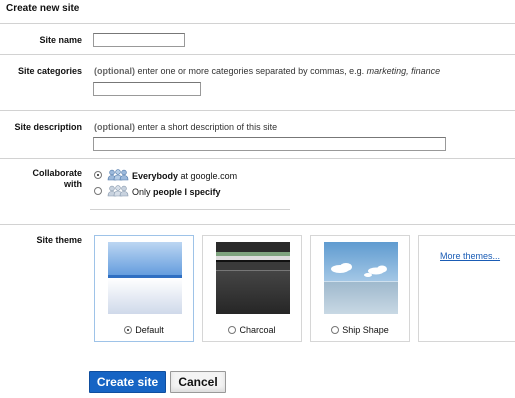 The height and width of the screenshot is (398, 515). What do you see at coordinates (187, 192) in the screenshot?
I see `people-specify-label: people I specify` at bounding box center [187, 192].